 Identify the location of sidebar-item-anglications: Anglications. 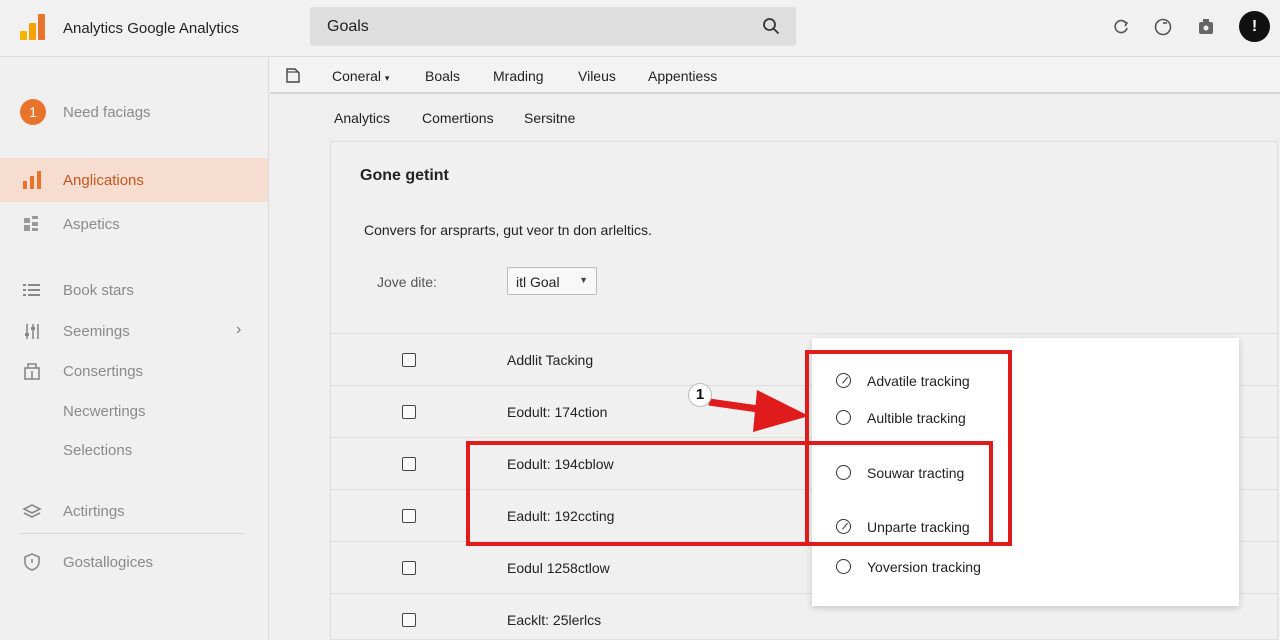
(134, 180).